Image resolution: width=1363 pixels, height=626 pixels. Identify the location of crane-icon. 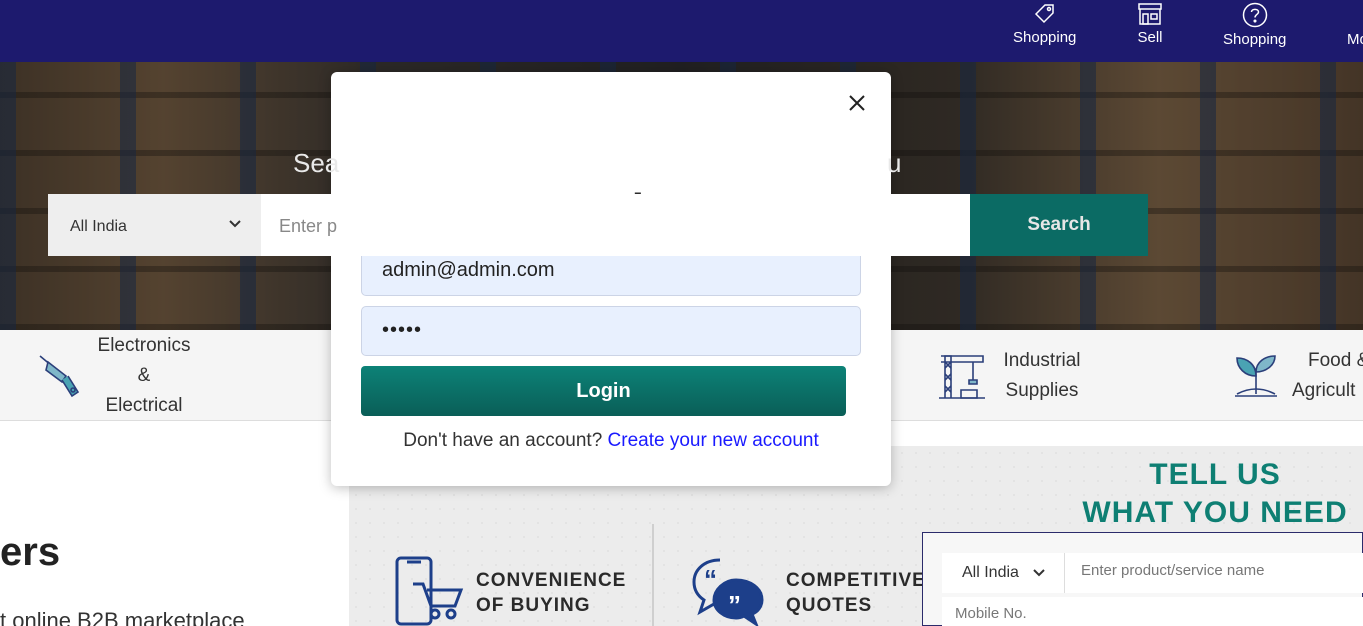
(962, 377).